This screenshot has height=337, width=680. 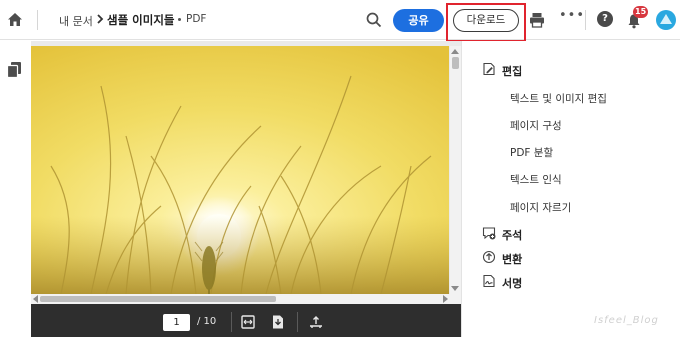 What do you see at coordinates (418, 20) in the screenshot?
I see `share-button: 공유` at bounding box center [418, 20].